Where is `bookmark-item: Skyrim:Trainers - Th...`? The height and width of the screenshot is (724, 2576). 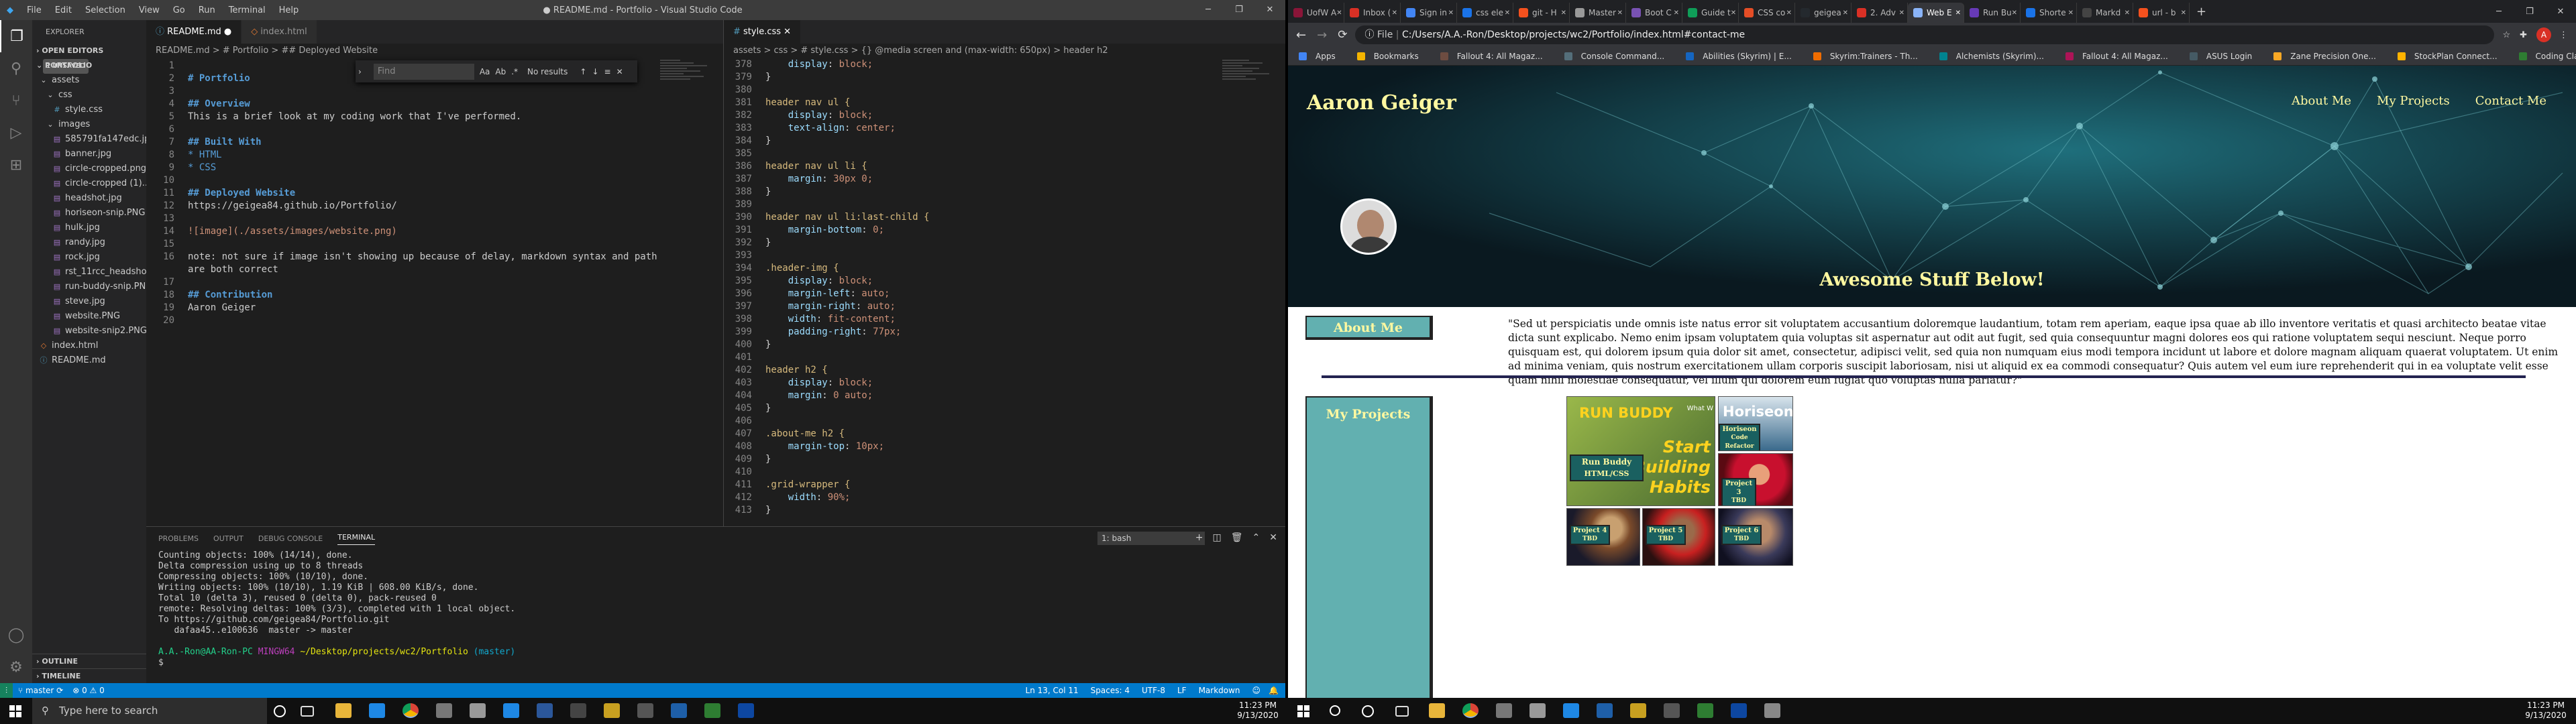 bookmark-item: Skyrim:Trainers - Th... is located at coordinates (1865, 56).